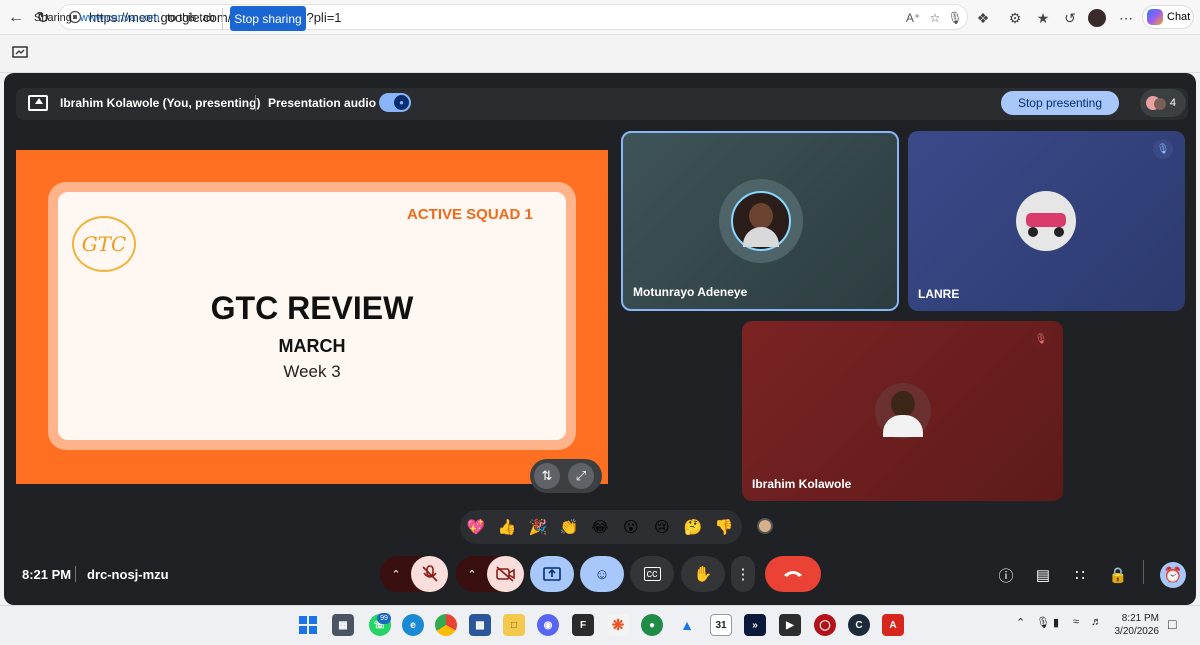  I want to click on more-menu-icon: ⋯, so click(1126, 18).